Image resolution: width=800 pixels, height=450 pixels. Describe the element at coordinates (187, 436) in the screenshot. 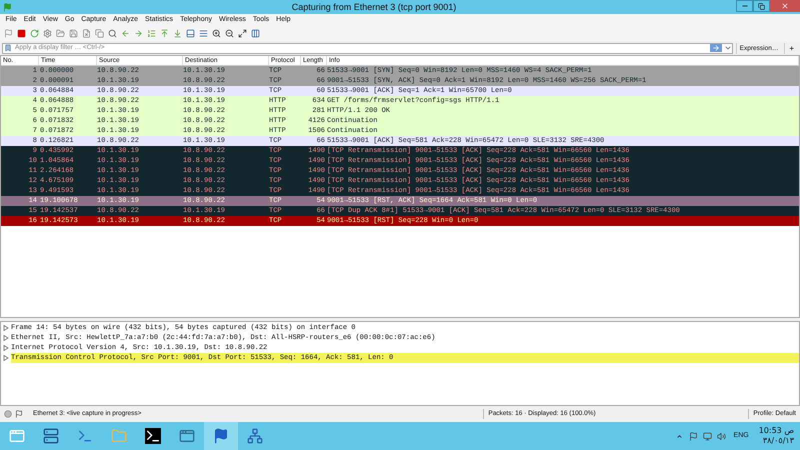

I see `window-icon` at that location.